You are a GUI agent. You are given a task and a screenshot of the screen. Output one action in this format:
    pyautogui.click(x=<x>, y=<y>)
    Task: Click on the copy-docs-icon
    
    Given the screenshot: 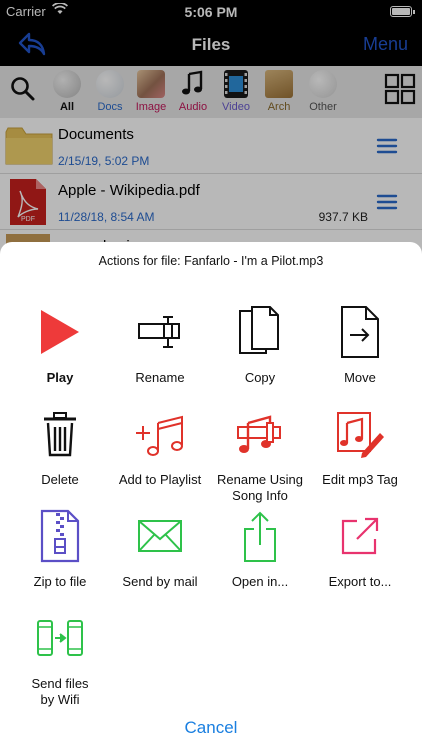 What is the action you would take?
    pyautogui.click(x=260, y=332)
    